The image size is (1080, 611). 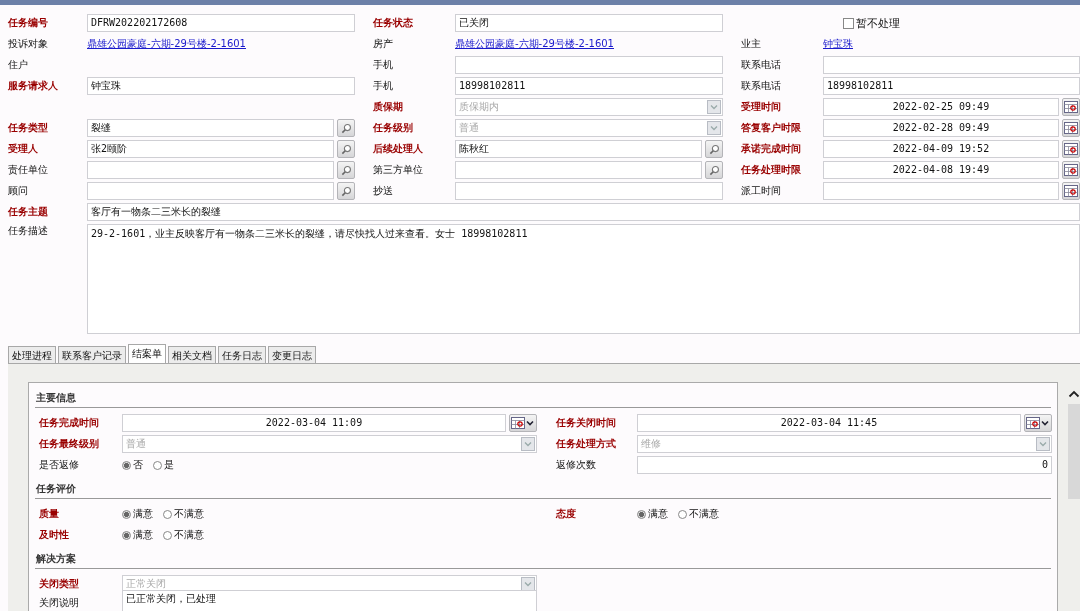 What do you see at coordinates (28, 128) in the screenshot?
I see `field-label: 任务类型` at bounding box center [28, 128].